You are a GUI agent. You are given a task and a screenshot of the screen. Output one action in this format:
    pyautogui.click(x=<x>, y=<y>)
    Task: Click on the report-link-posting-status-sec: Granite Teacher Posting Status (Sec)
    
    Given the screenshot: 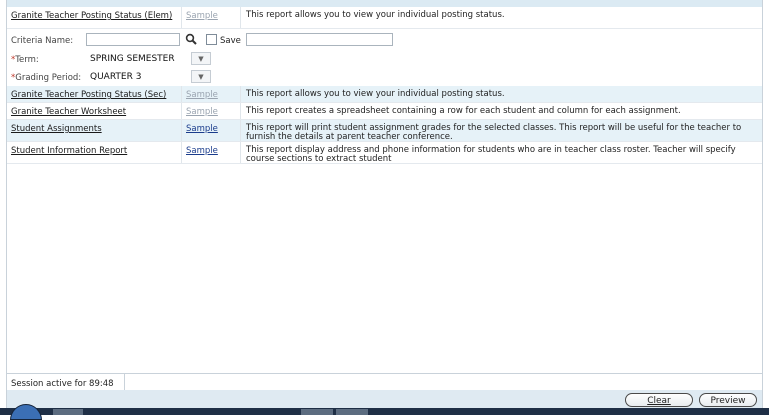 What is the action you would take?
    pyautogui.click(x=88, y=95)
    